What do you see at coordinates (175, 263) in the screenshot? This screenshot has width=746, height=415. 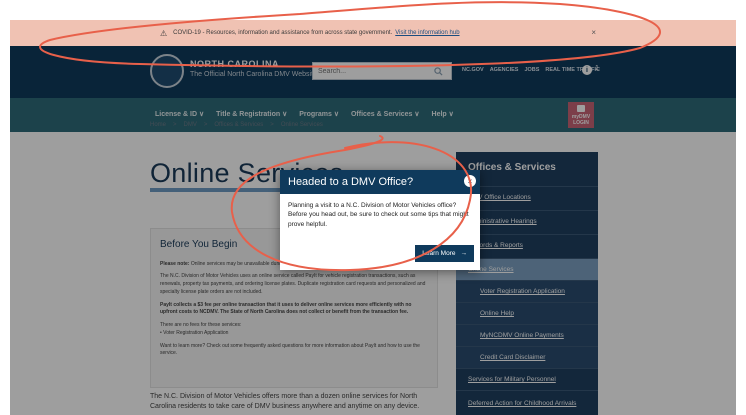 I see `note-label: Please note:` at bounding box center [175, 263].